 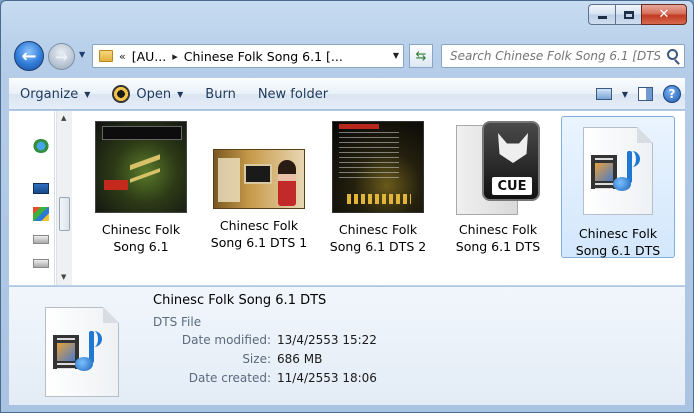 I want to click on caption-buttons: ✕, so click(x=637, y=14).